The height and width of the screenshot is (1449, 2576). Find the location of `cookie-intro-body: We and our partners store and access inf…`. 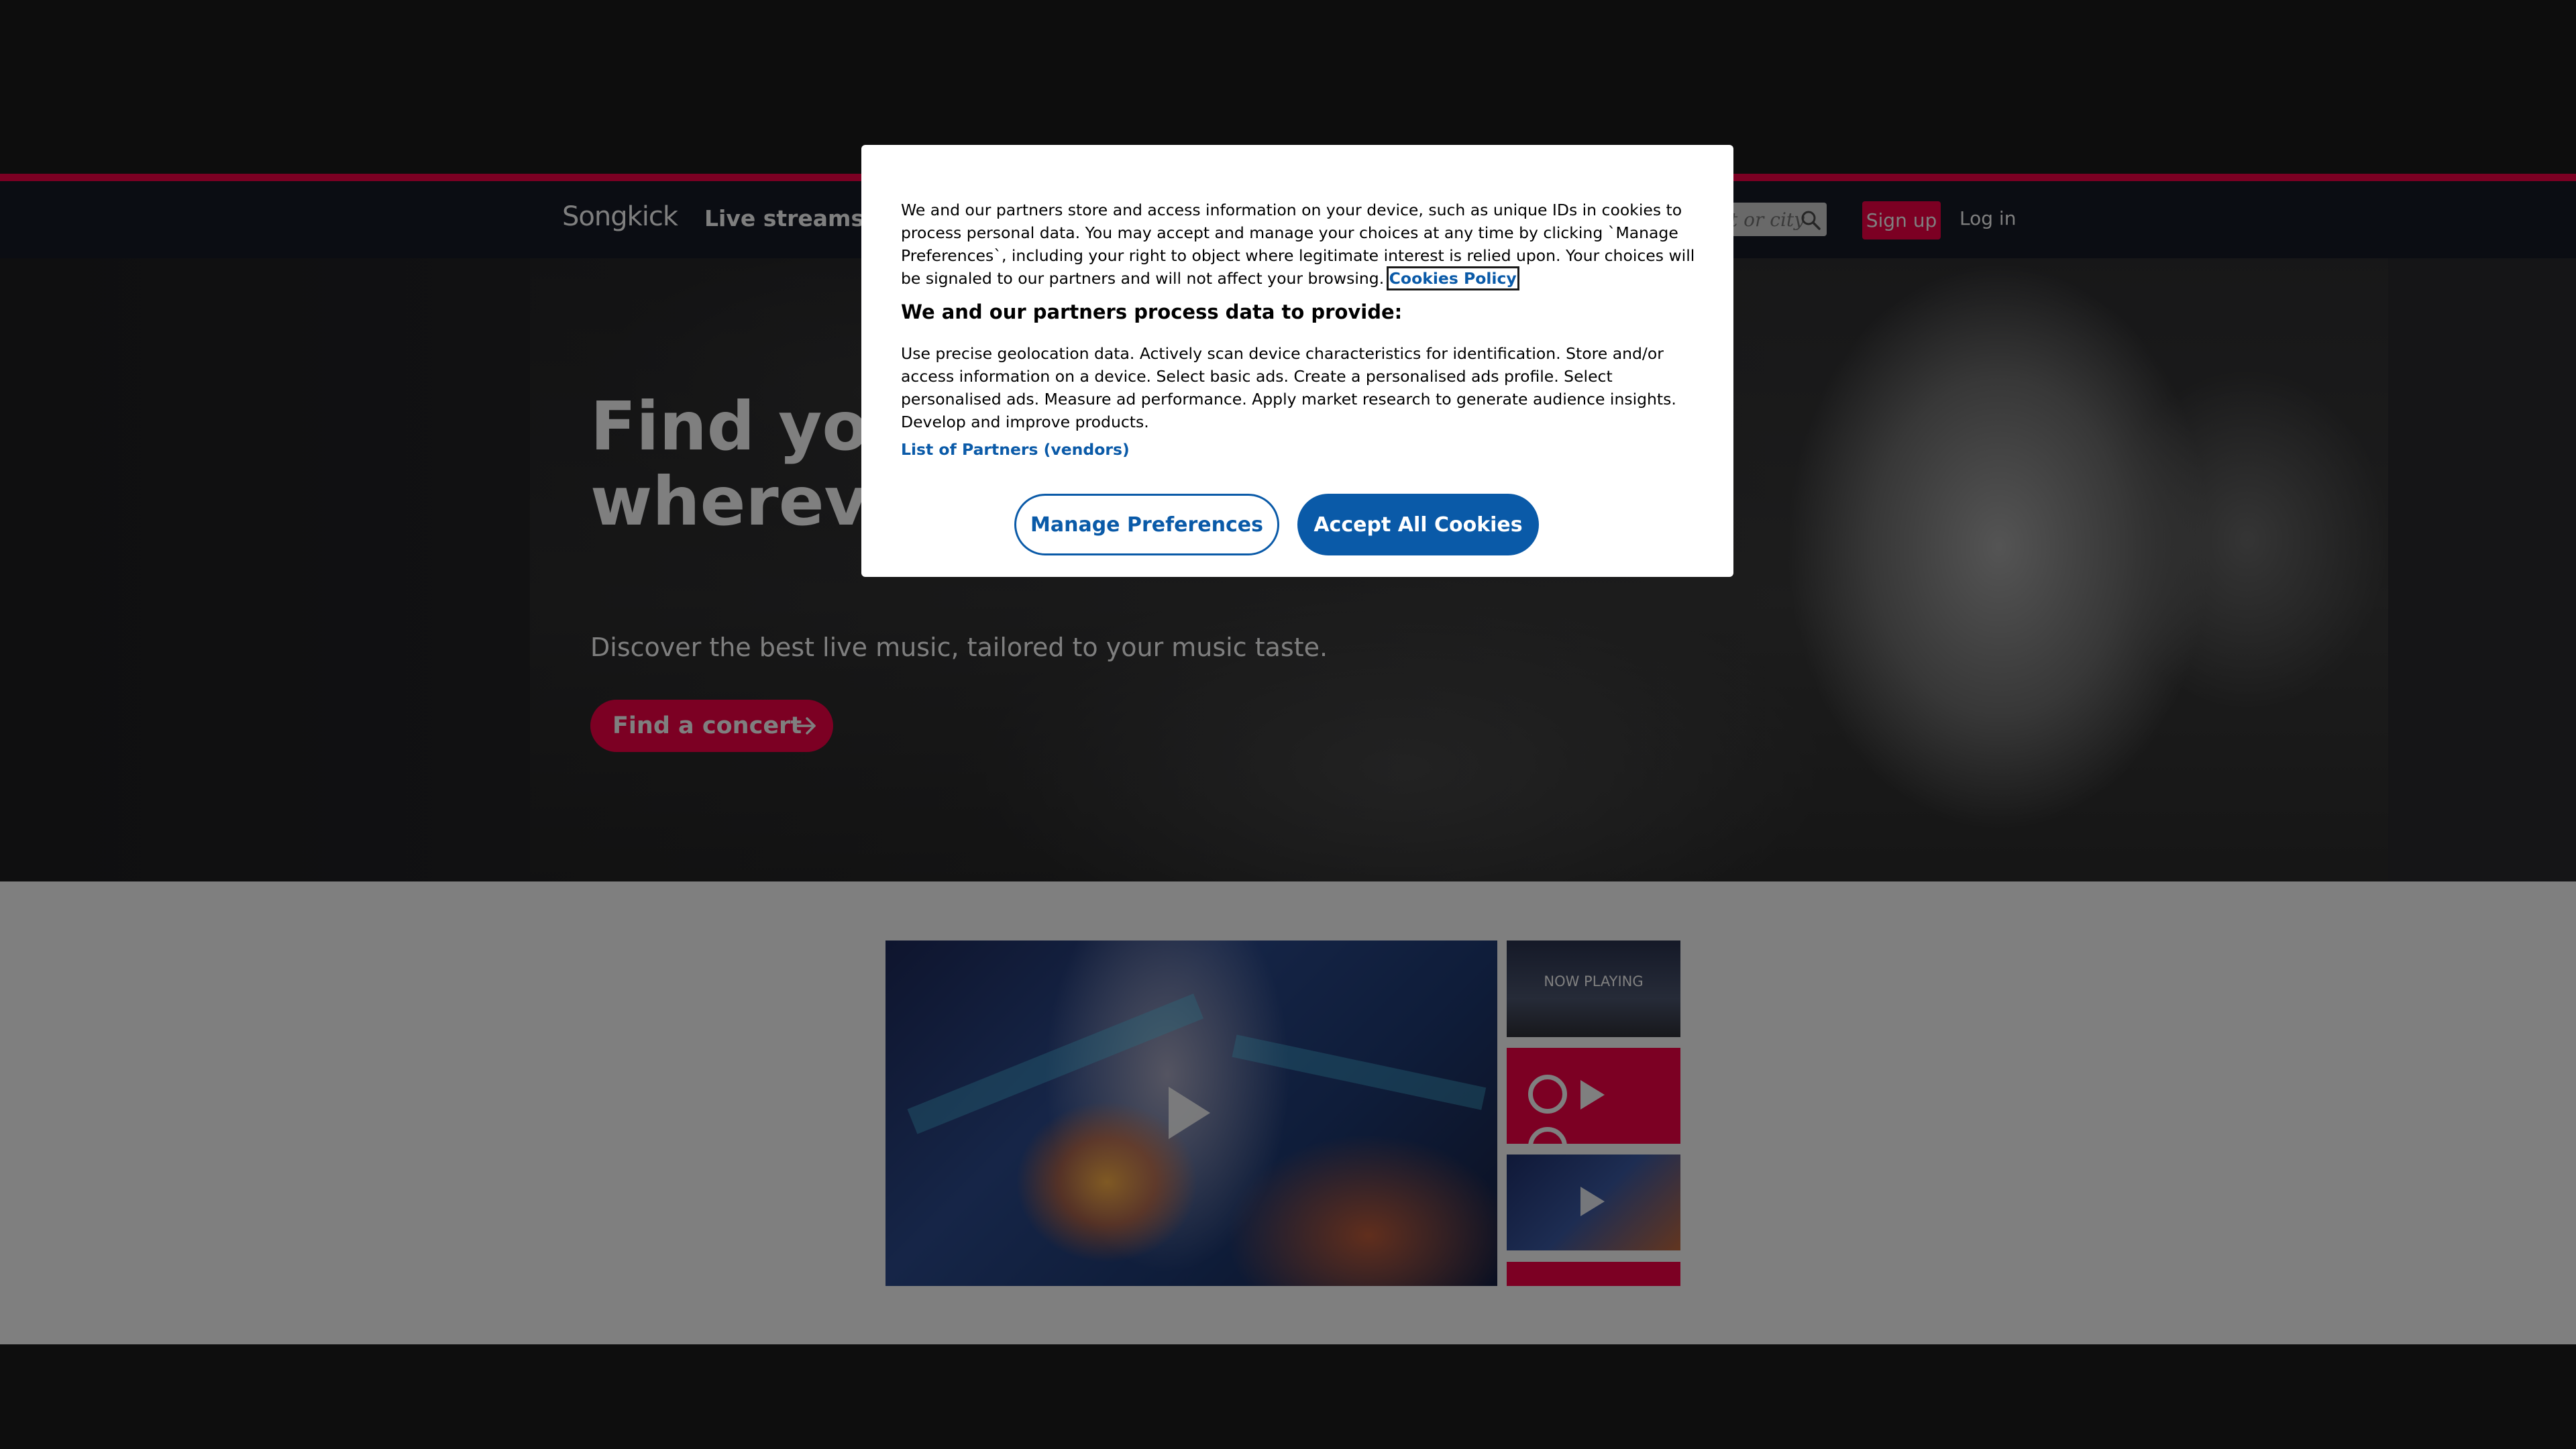

cookie-intro-body: We and our partners store and access inf… is located at coordinates (1298, 244).